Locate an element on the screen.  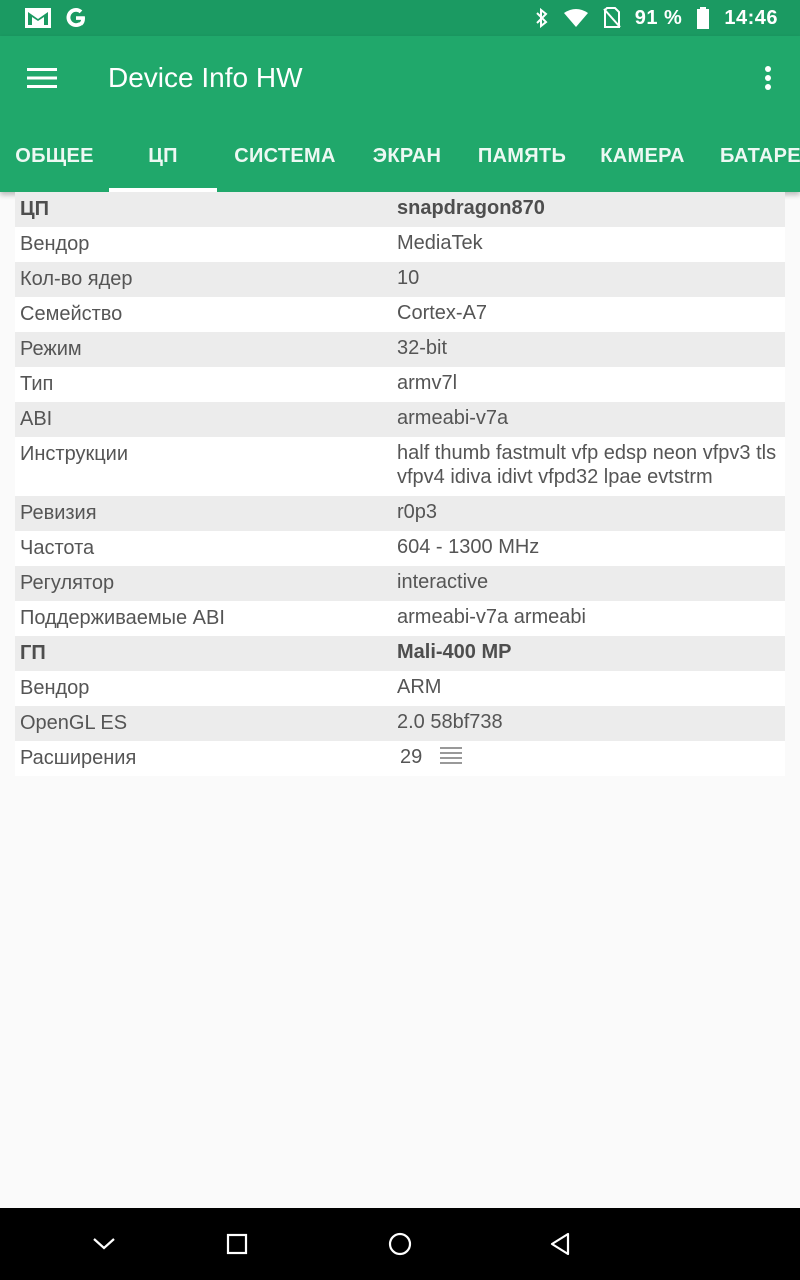
clock: 14:46 is located at coordinates (751, 17).